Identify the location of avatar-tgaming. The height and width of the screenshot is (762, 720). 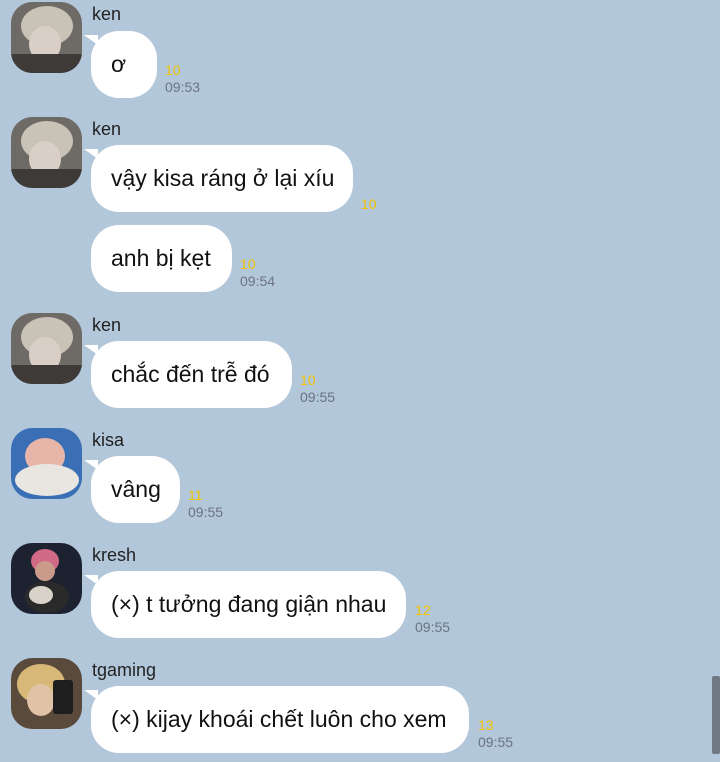
(46, 693).